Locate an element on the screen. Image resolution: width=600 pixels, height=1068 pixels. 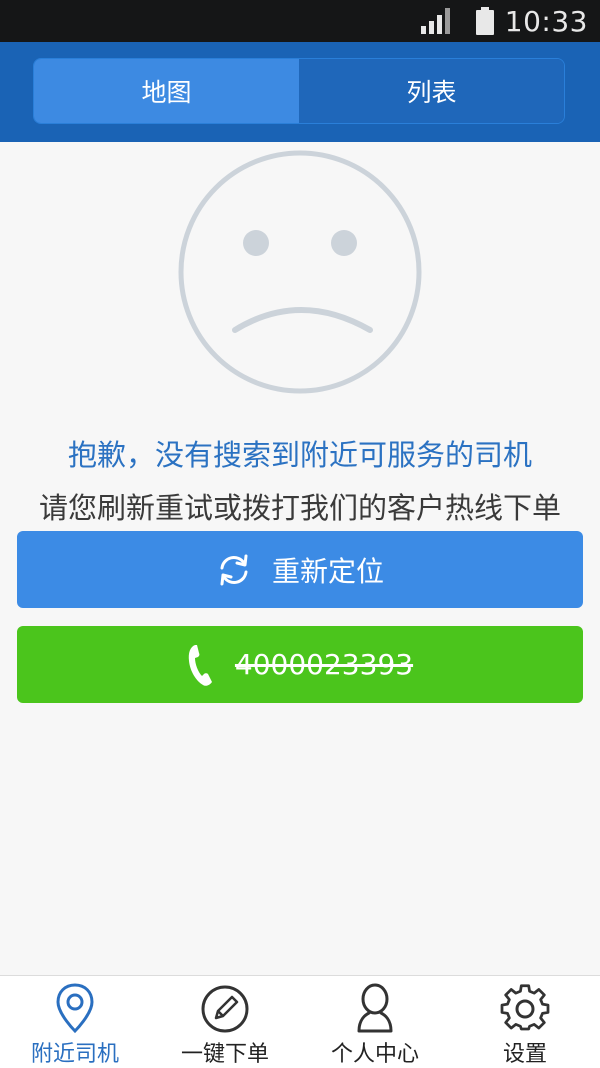
nav-label-settings: 设置 is located at coordinates (524, 1054).